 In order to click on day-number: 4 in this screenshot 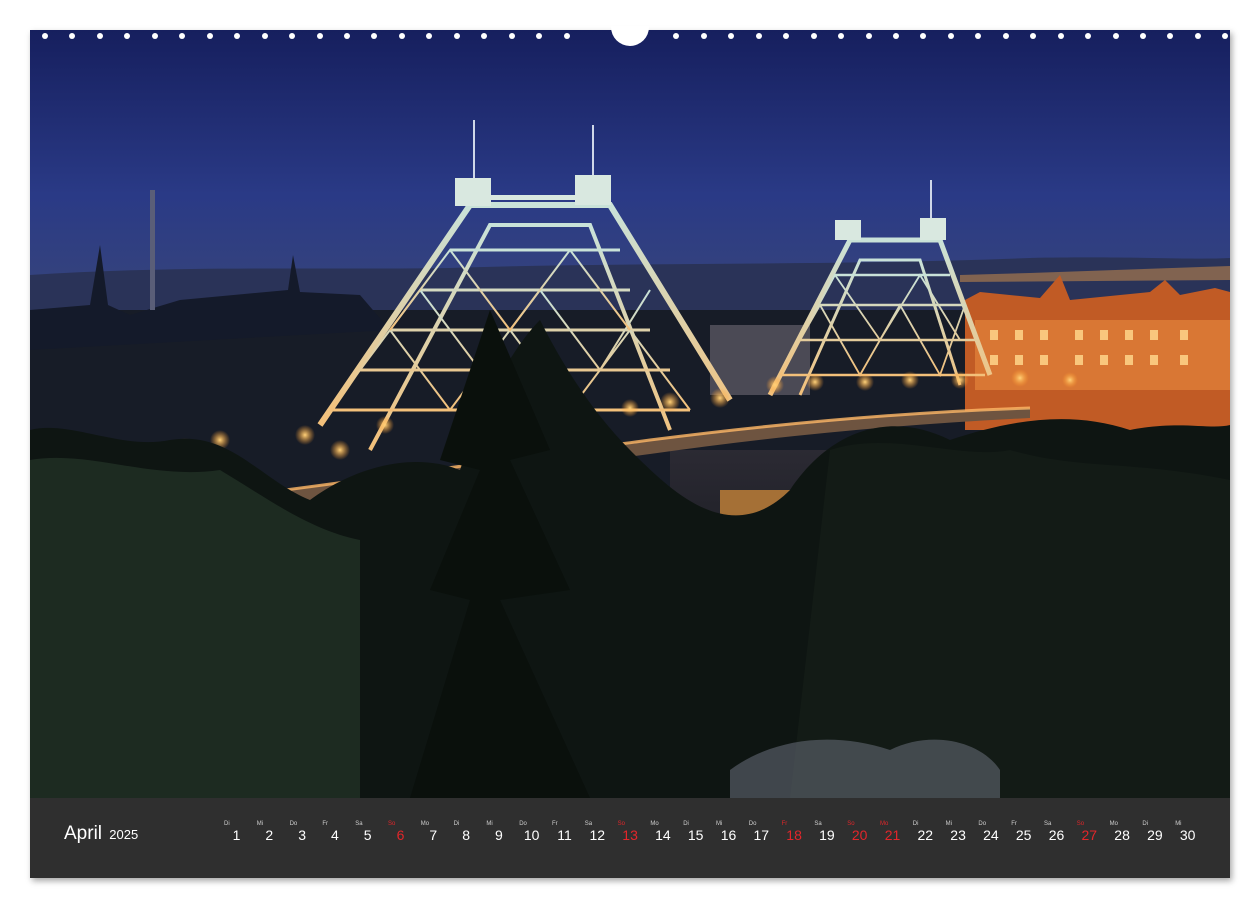, I will do `click(334, 835)`.